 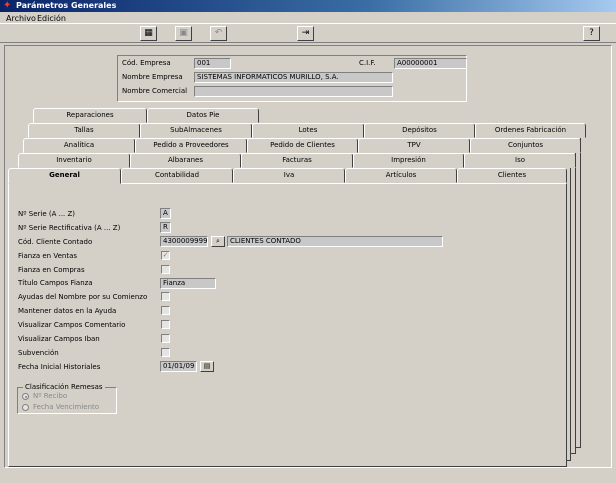 I want to click on tab-subalmacenes: SubAlmacenes, so click(x=196, y=130).